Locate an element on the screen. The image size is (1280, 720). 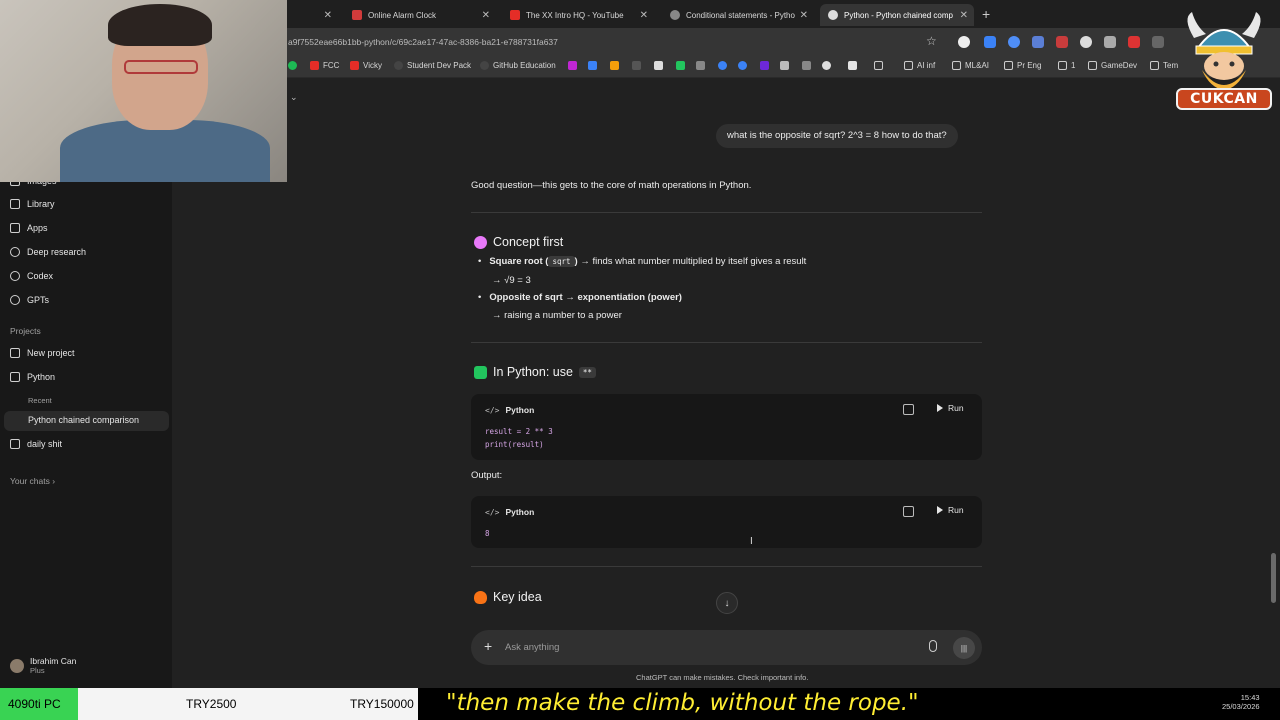
tab-youtube: The XX Intro HQ - YouTube ✕ is located at coordinates (578, 15).